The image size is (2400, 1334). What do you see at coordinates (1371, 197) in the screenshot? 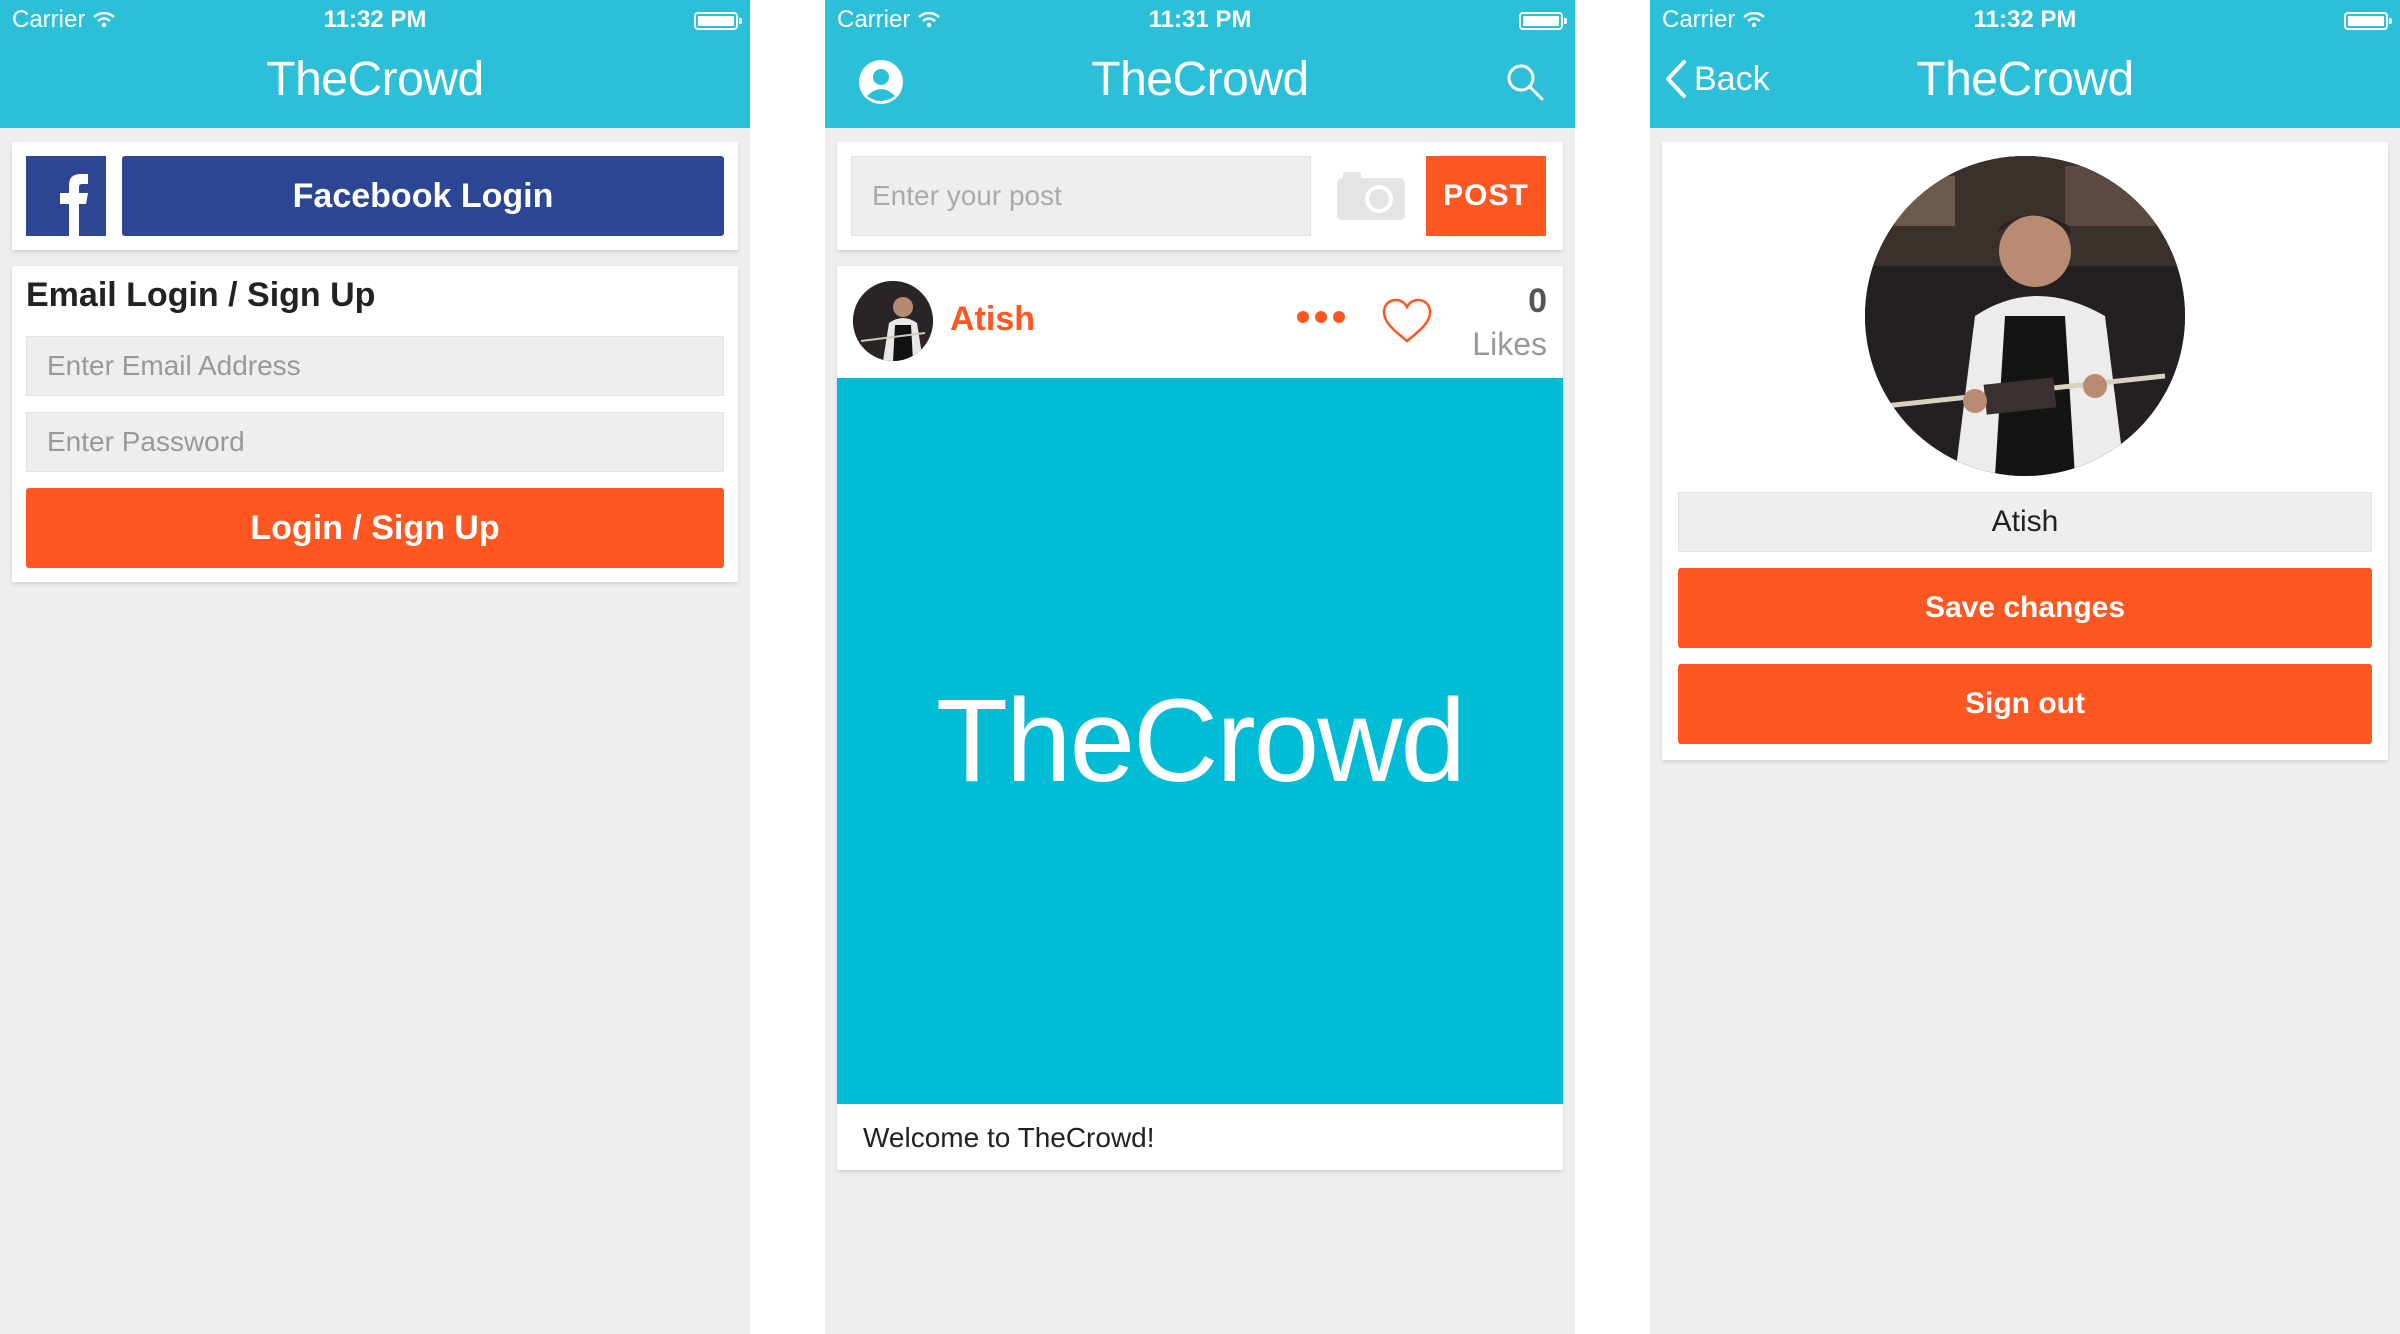
I see `camera-icon` at bounding box center [1371, 197].